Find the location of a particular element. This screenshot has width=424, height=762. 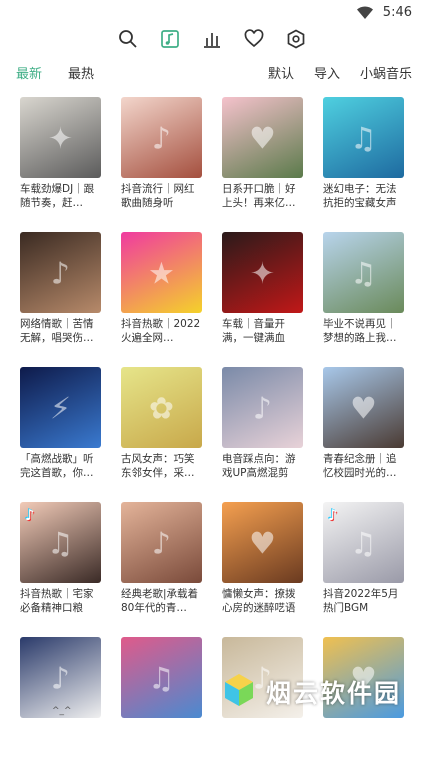

cover-art-icon: ★ is located at coordinates (161, 274).